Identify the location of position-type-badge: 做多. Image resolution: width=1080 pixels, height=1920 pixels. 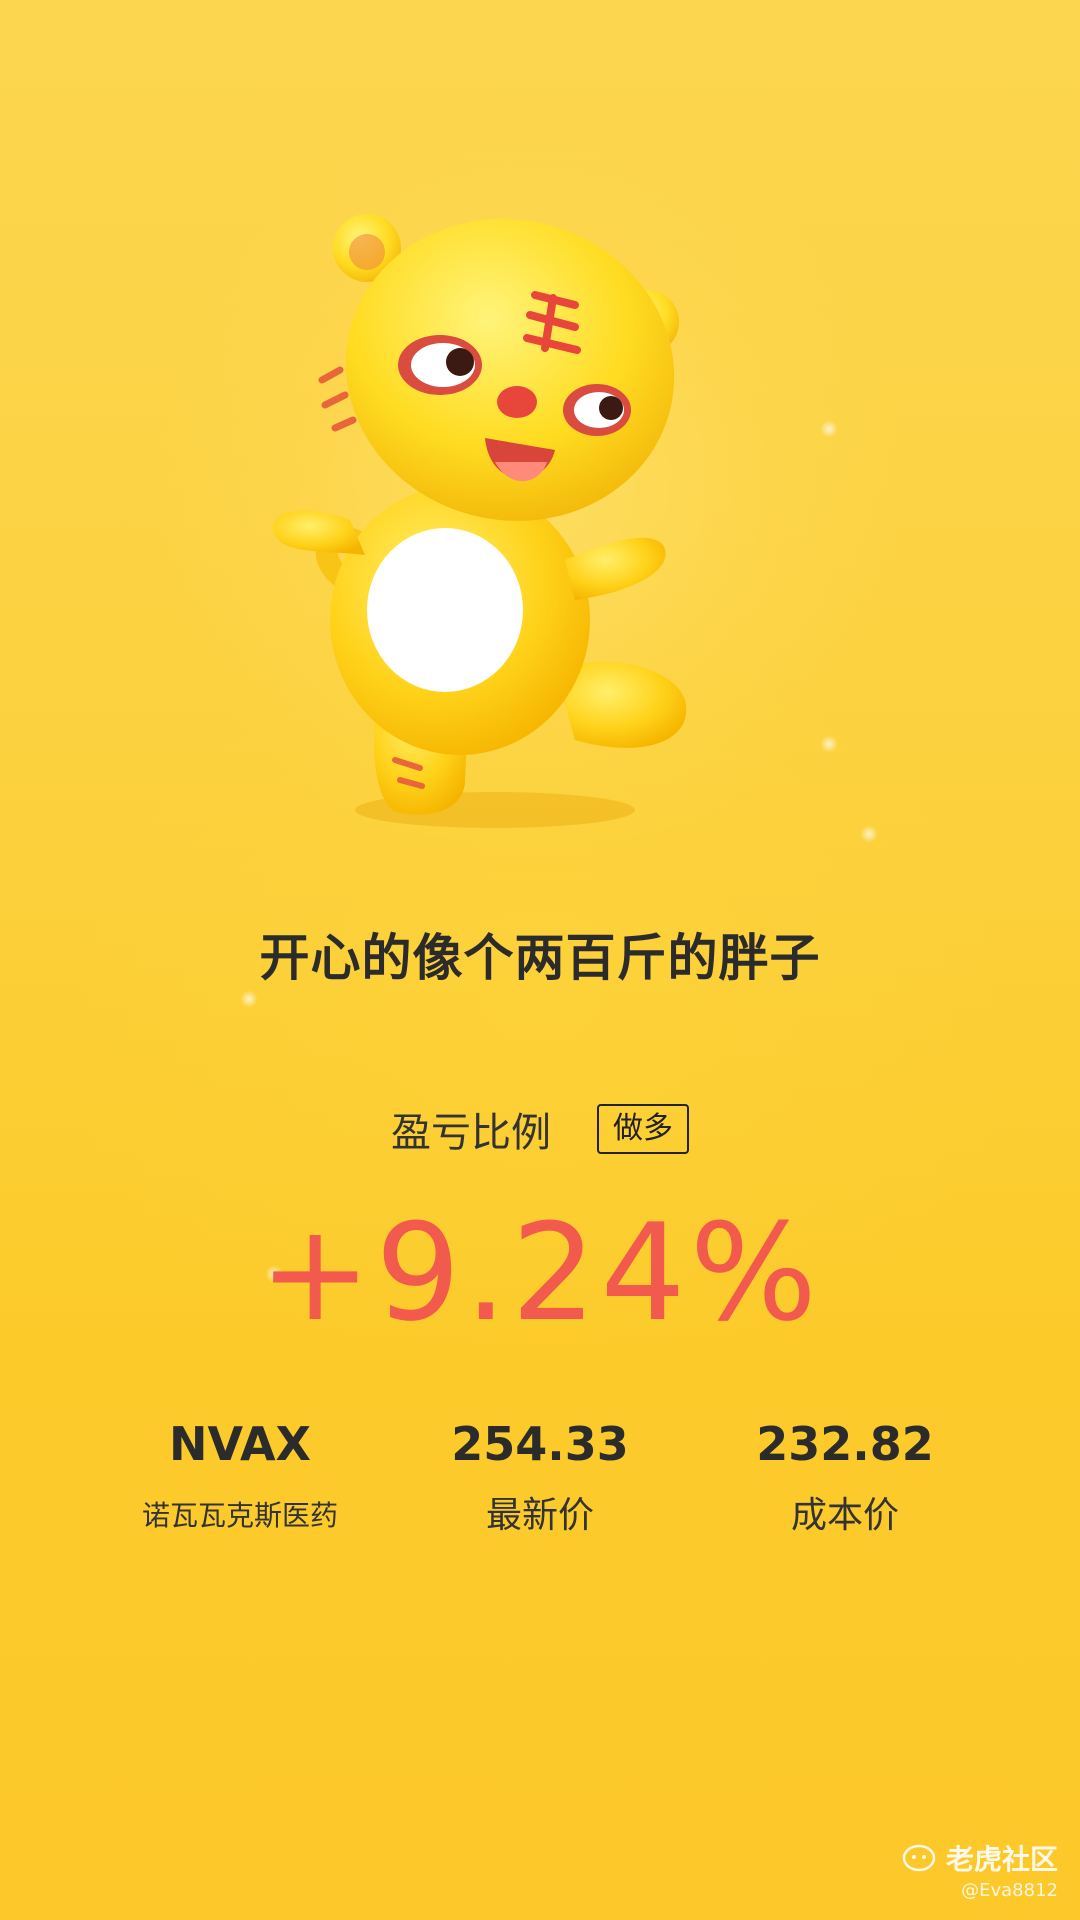
(643, 1129).